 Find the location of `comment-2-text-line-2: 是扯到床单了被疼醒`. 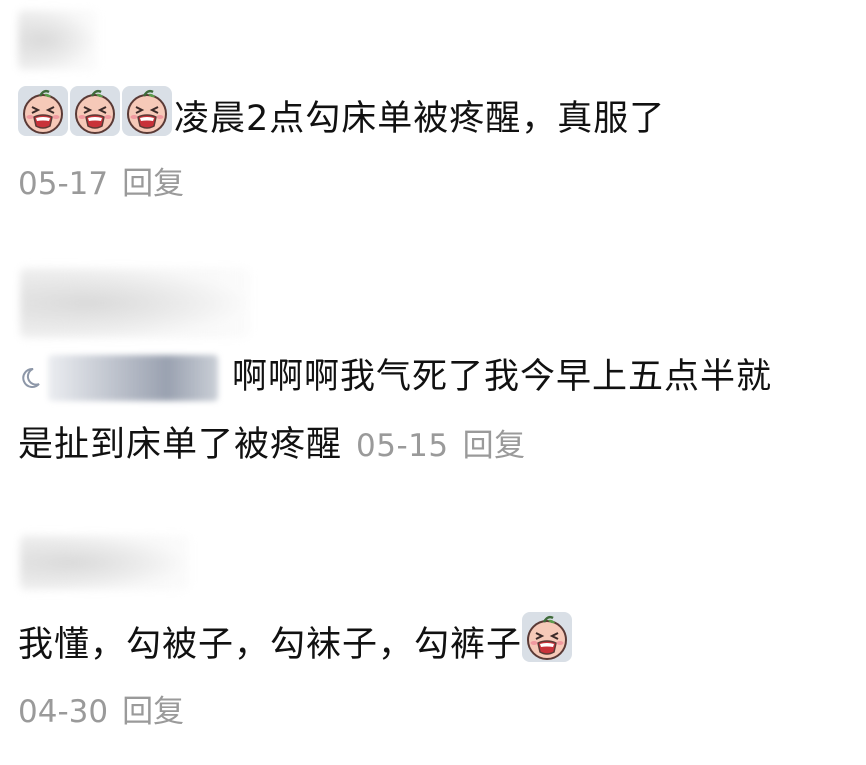

comment-2-text-line-2: 是扯到床单了被疼醒 is located at coordinates (180, 445).